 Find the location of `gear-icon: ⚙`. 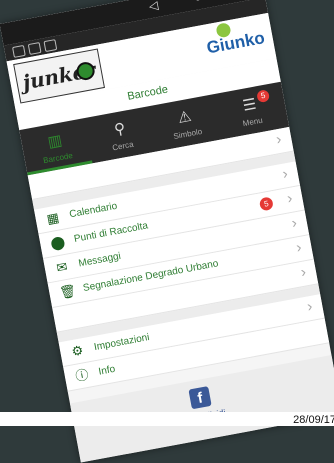

gear-icon: ⚙ is located at coordinates (77, 351).